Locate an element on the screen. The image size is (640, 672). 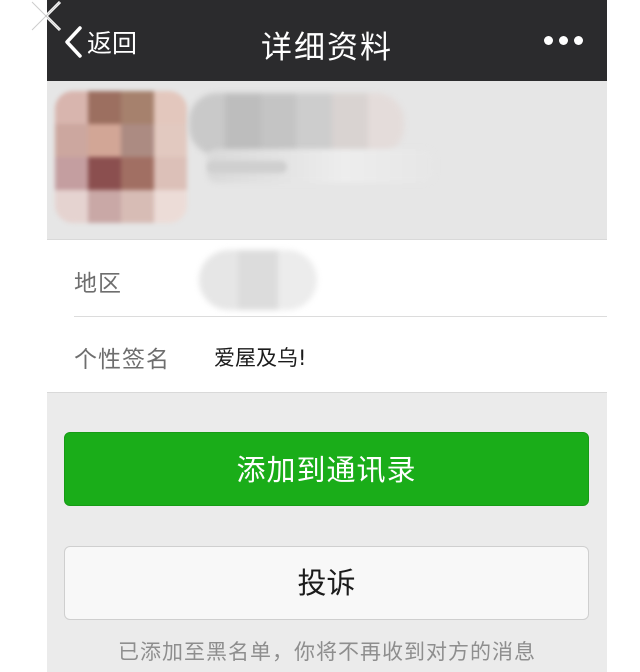
report-button: 投诉 is located at coordinates (326, 583).